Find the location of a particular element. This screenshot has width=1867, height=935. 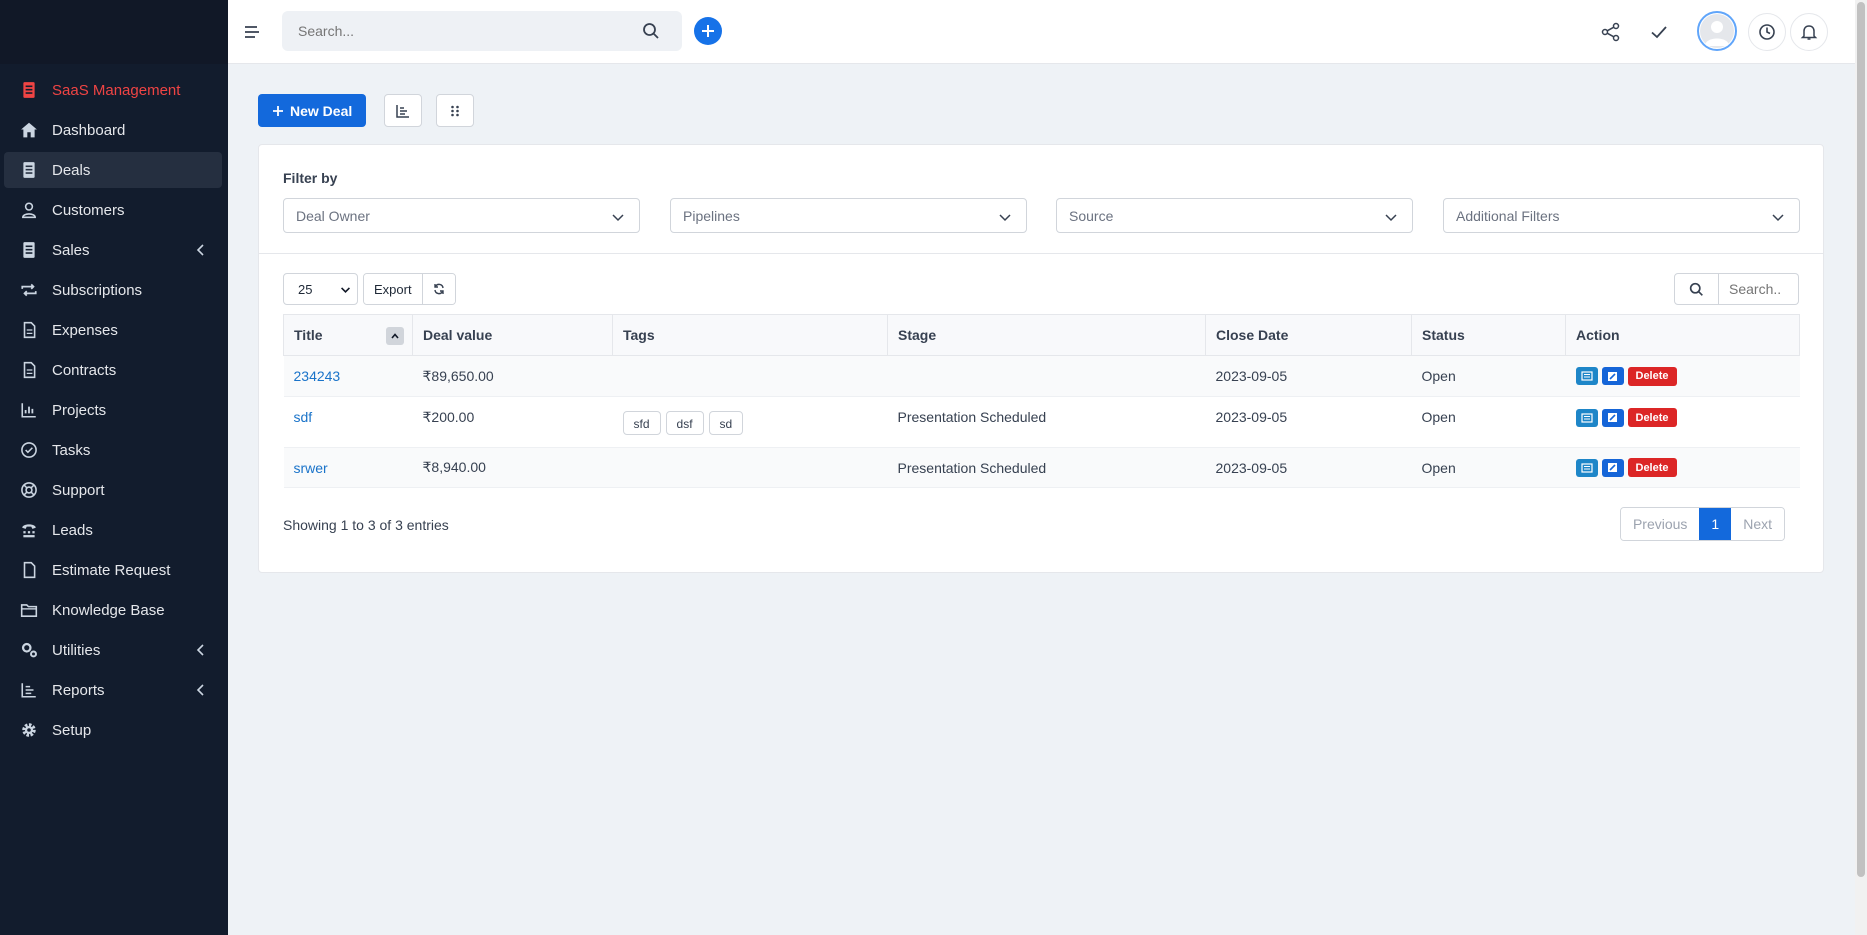

sidebar-item-dashboard: Dashboard is located at coordinates (113, 130).